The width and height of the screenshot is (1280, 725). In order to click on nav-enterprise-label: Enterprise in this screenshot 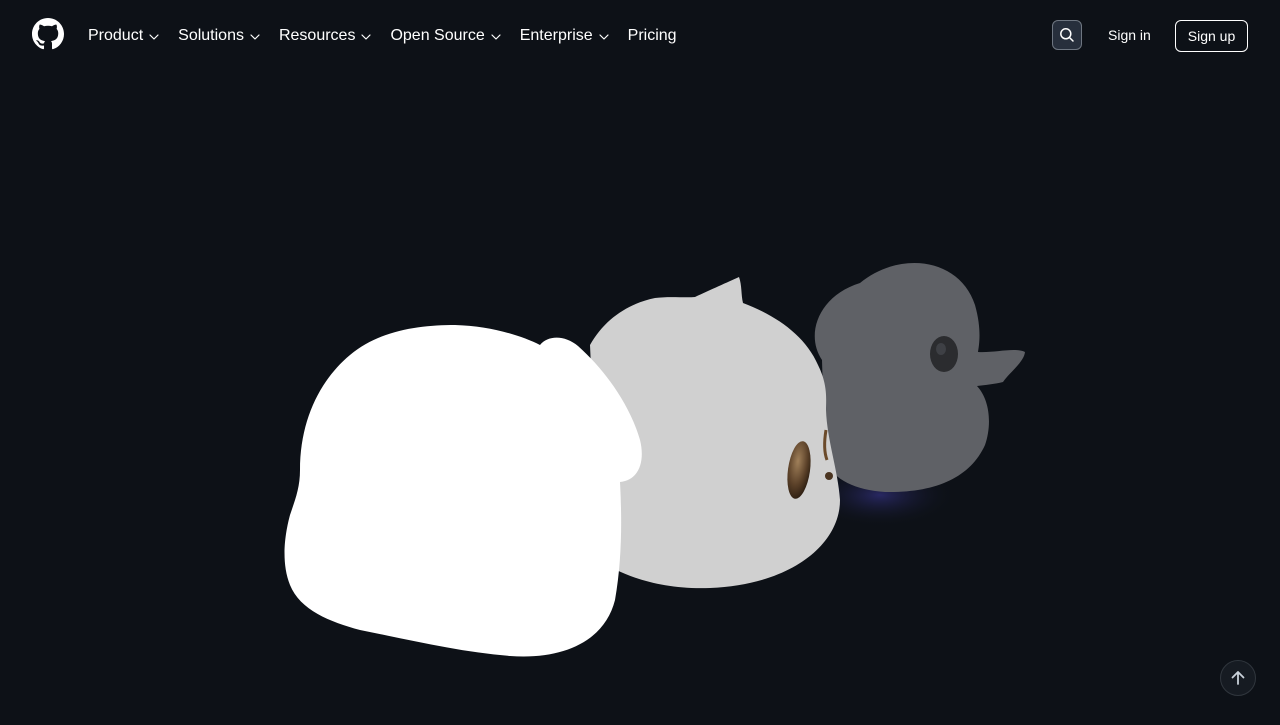, I will do `click(556, 35)`.